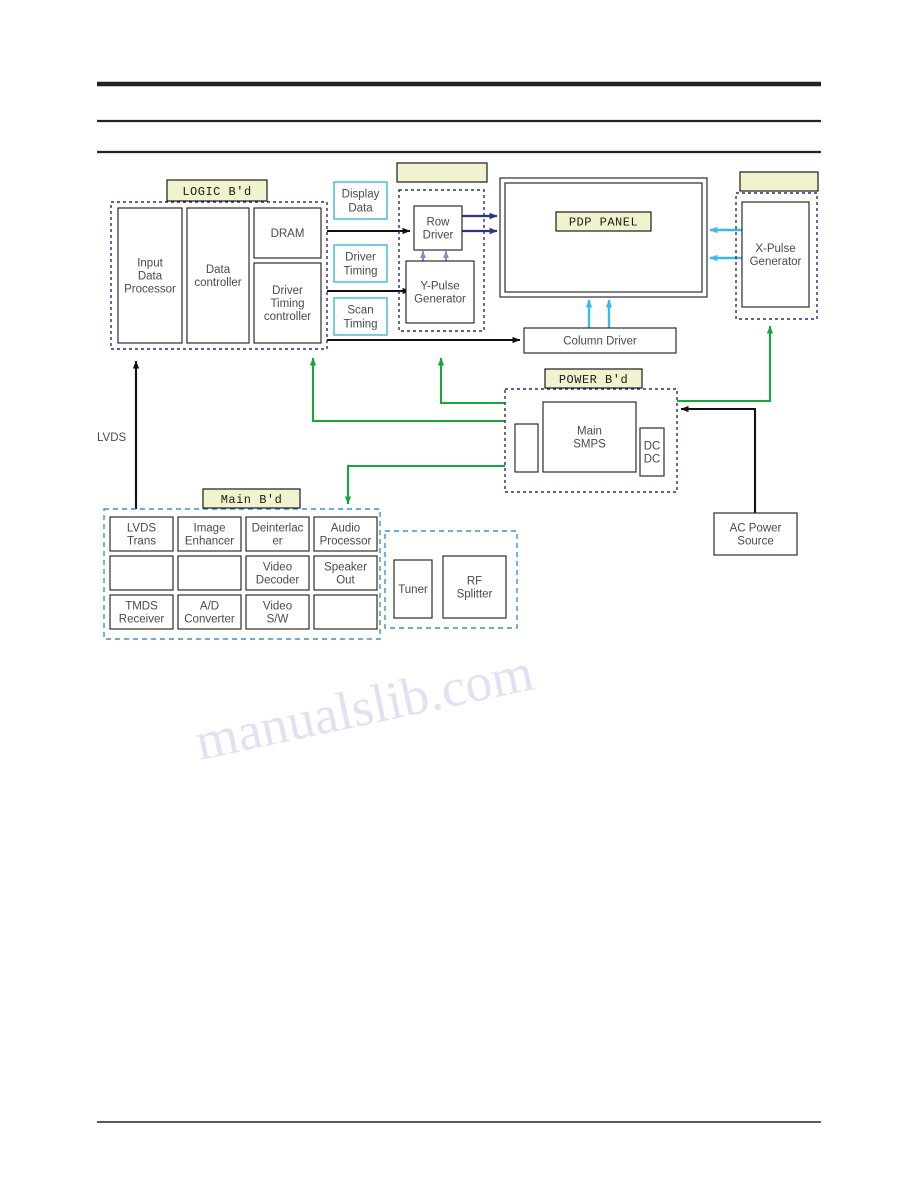 The height and width of the screenshot is (1188, 918). What do you see at coordinates (278, 528) in the screenshot?
I see `svg-text: Deinterlac` at bounding box center [278, 528].